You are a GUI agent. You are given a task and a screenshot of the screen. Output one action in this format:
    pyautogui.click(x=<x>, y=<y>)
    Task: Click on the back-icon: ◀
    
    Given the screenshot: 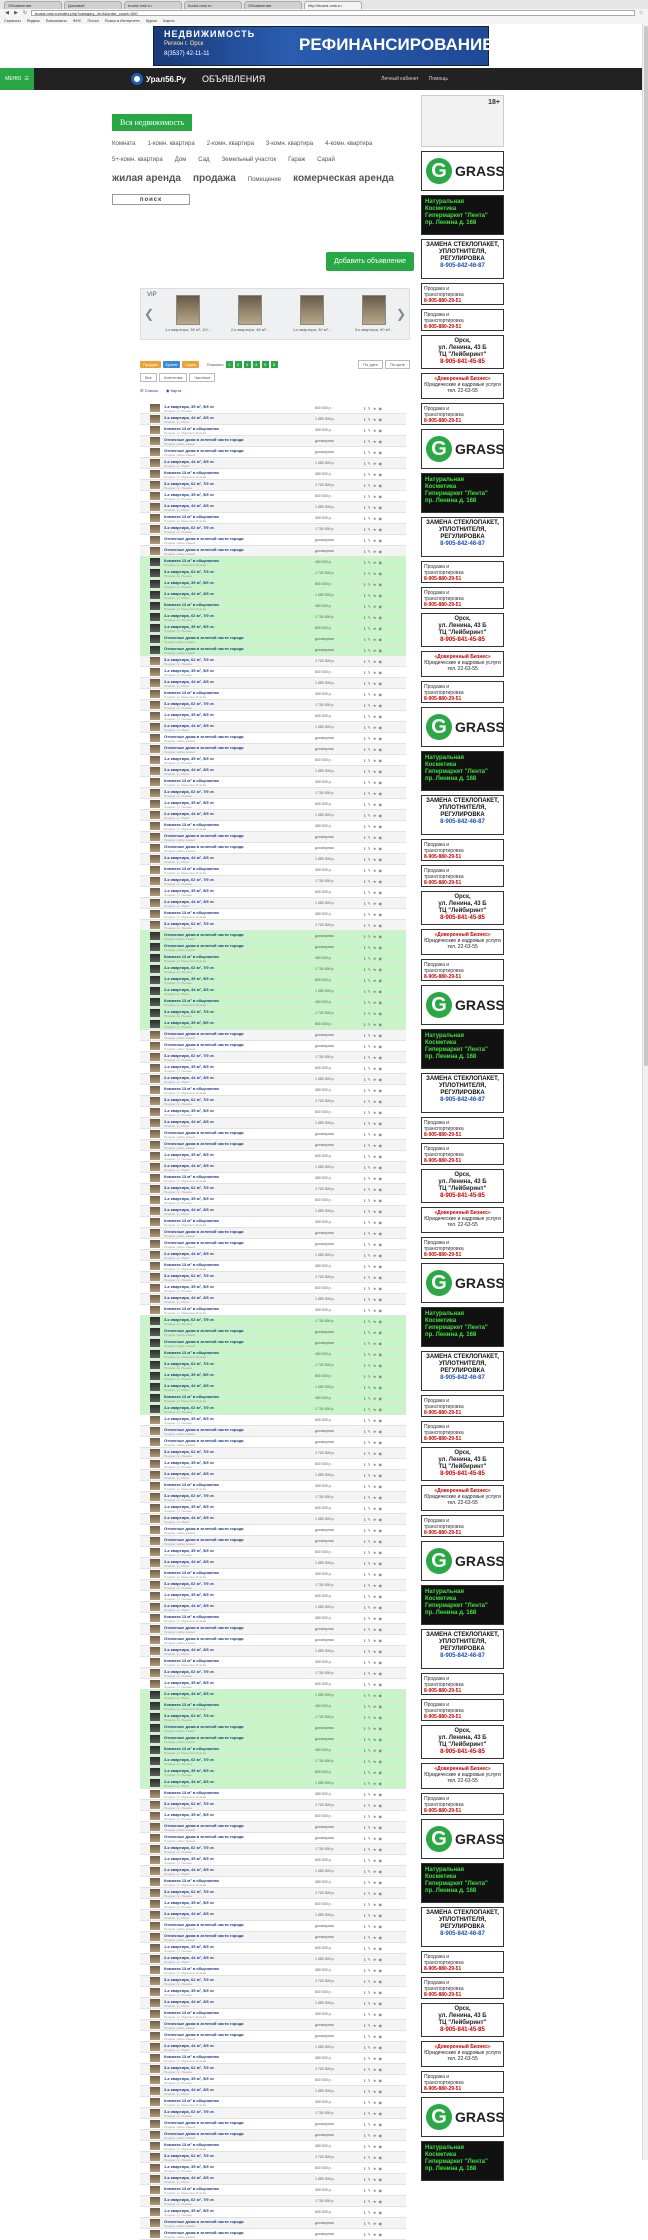 What is the action you would take?
    pyautogui.click(x=7, y=13)
    